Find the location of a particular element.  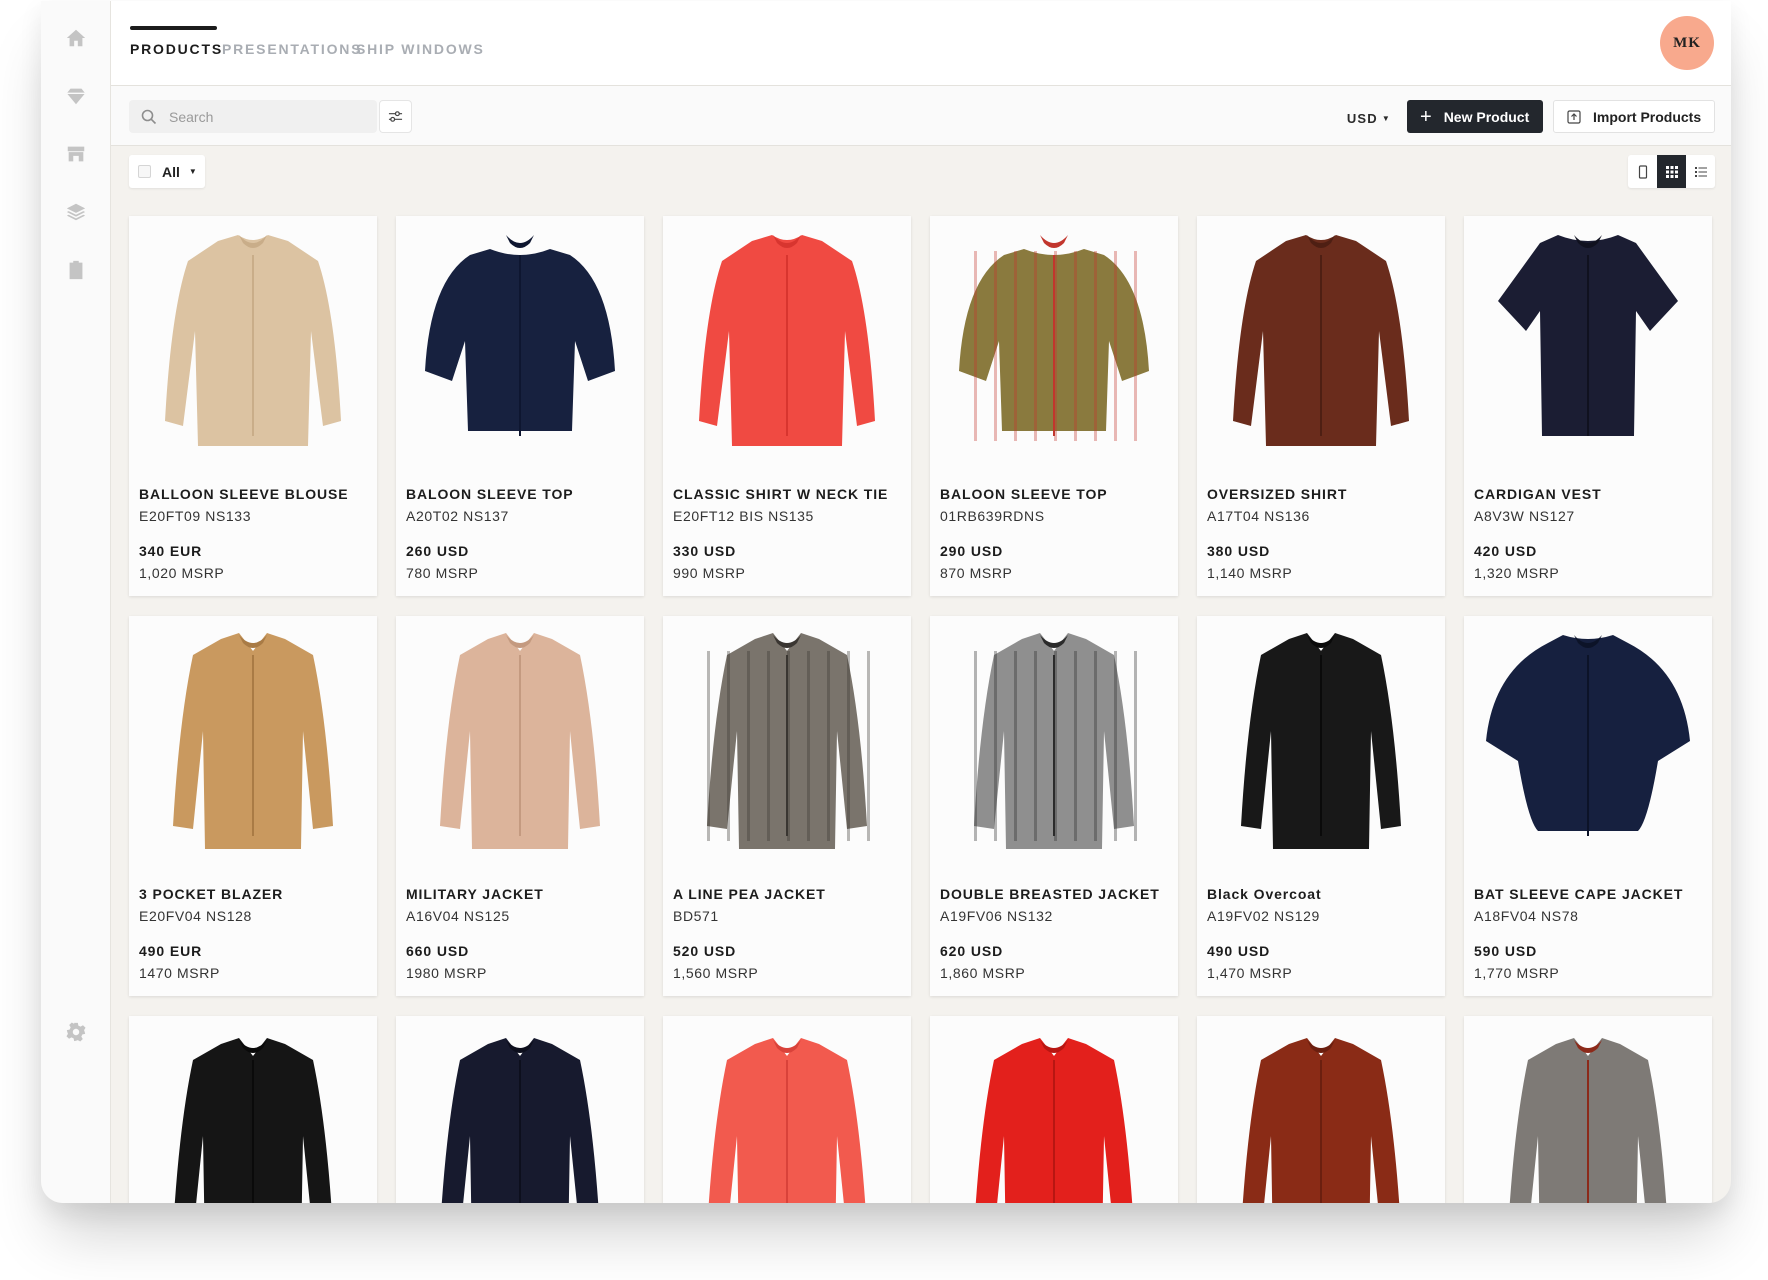

sidebar is located at coordinates (76, 602).